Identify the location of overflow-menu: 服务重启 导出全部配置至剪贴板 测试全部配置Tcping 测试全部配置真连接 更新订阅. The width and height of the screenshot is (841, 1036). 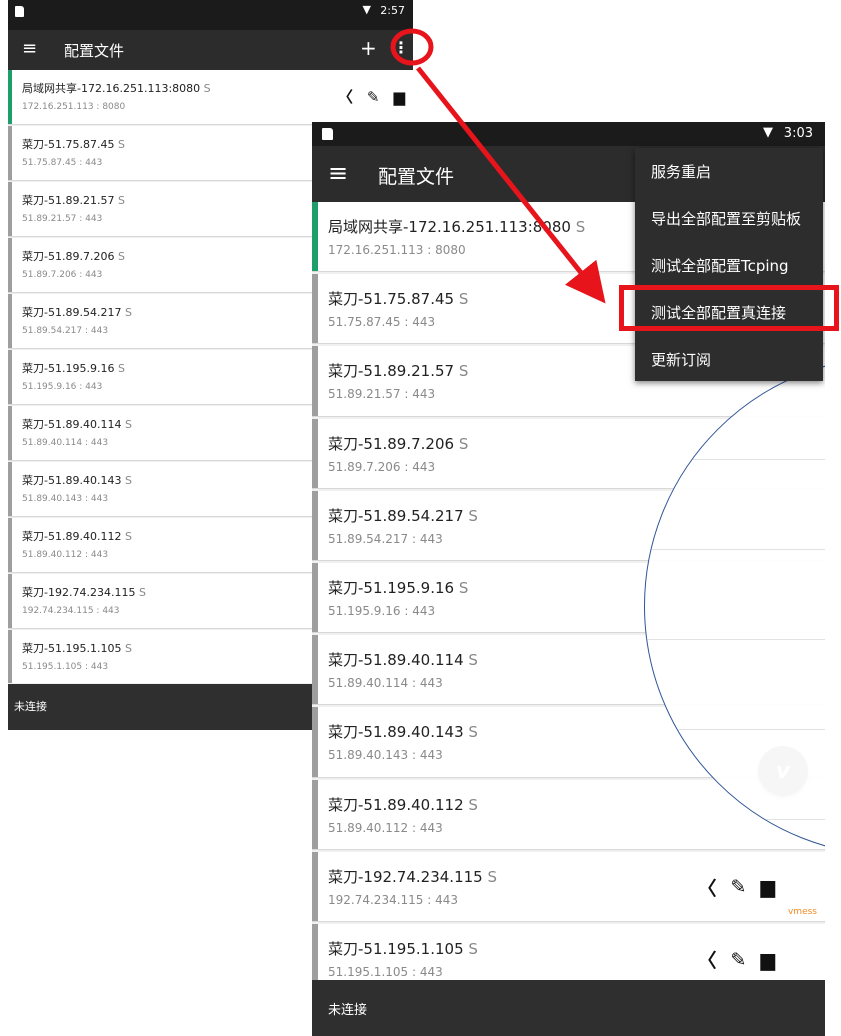
(729, 264).